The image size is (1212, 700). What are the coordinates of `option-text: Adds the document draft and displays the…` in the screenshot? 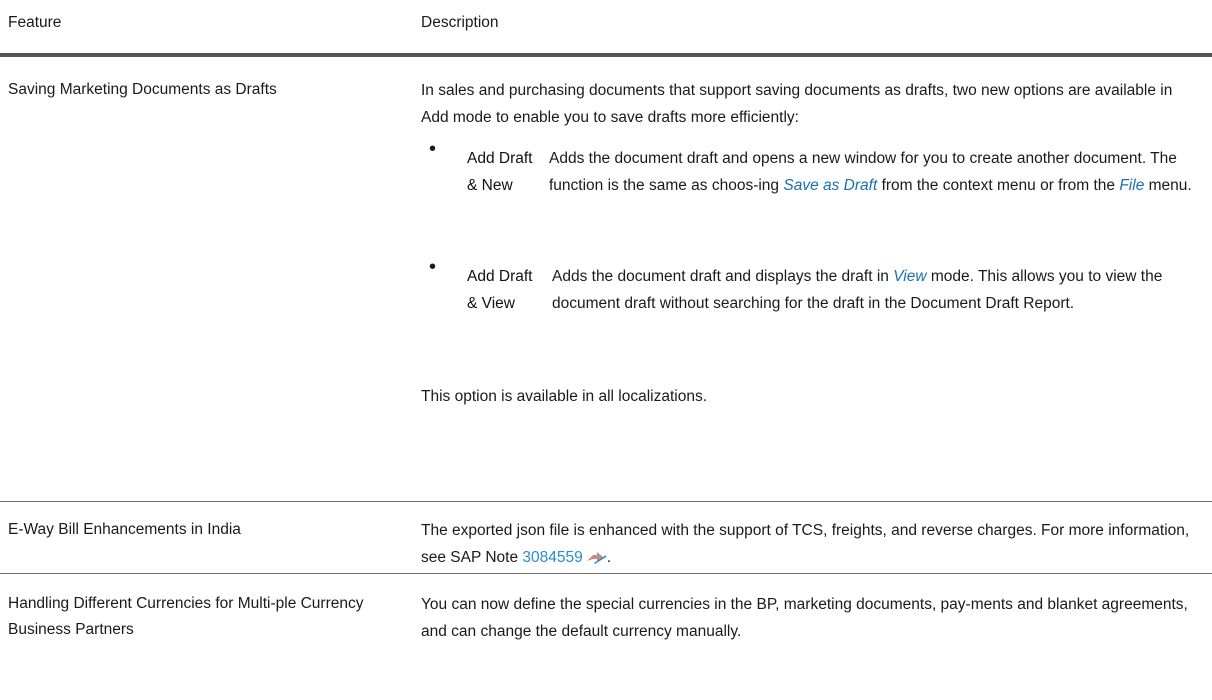 It's located at (723, 276).